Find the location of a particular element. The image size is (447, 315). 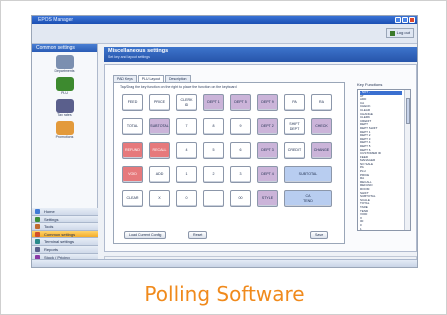

scrollbar-thumb is located at coordinates (408, 111).